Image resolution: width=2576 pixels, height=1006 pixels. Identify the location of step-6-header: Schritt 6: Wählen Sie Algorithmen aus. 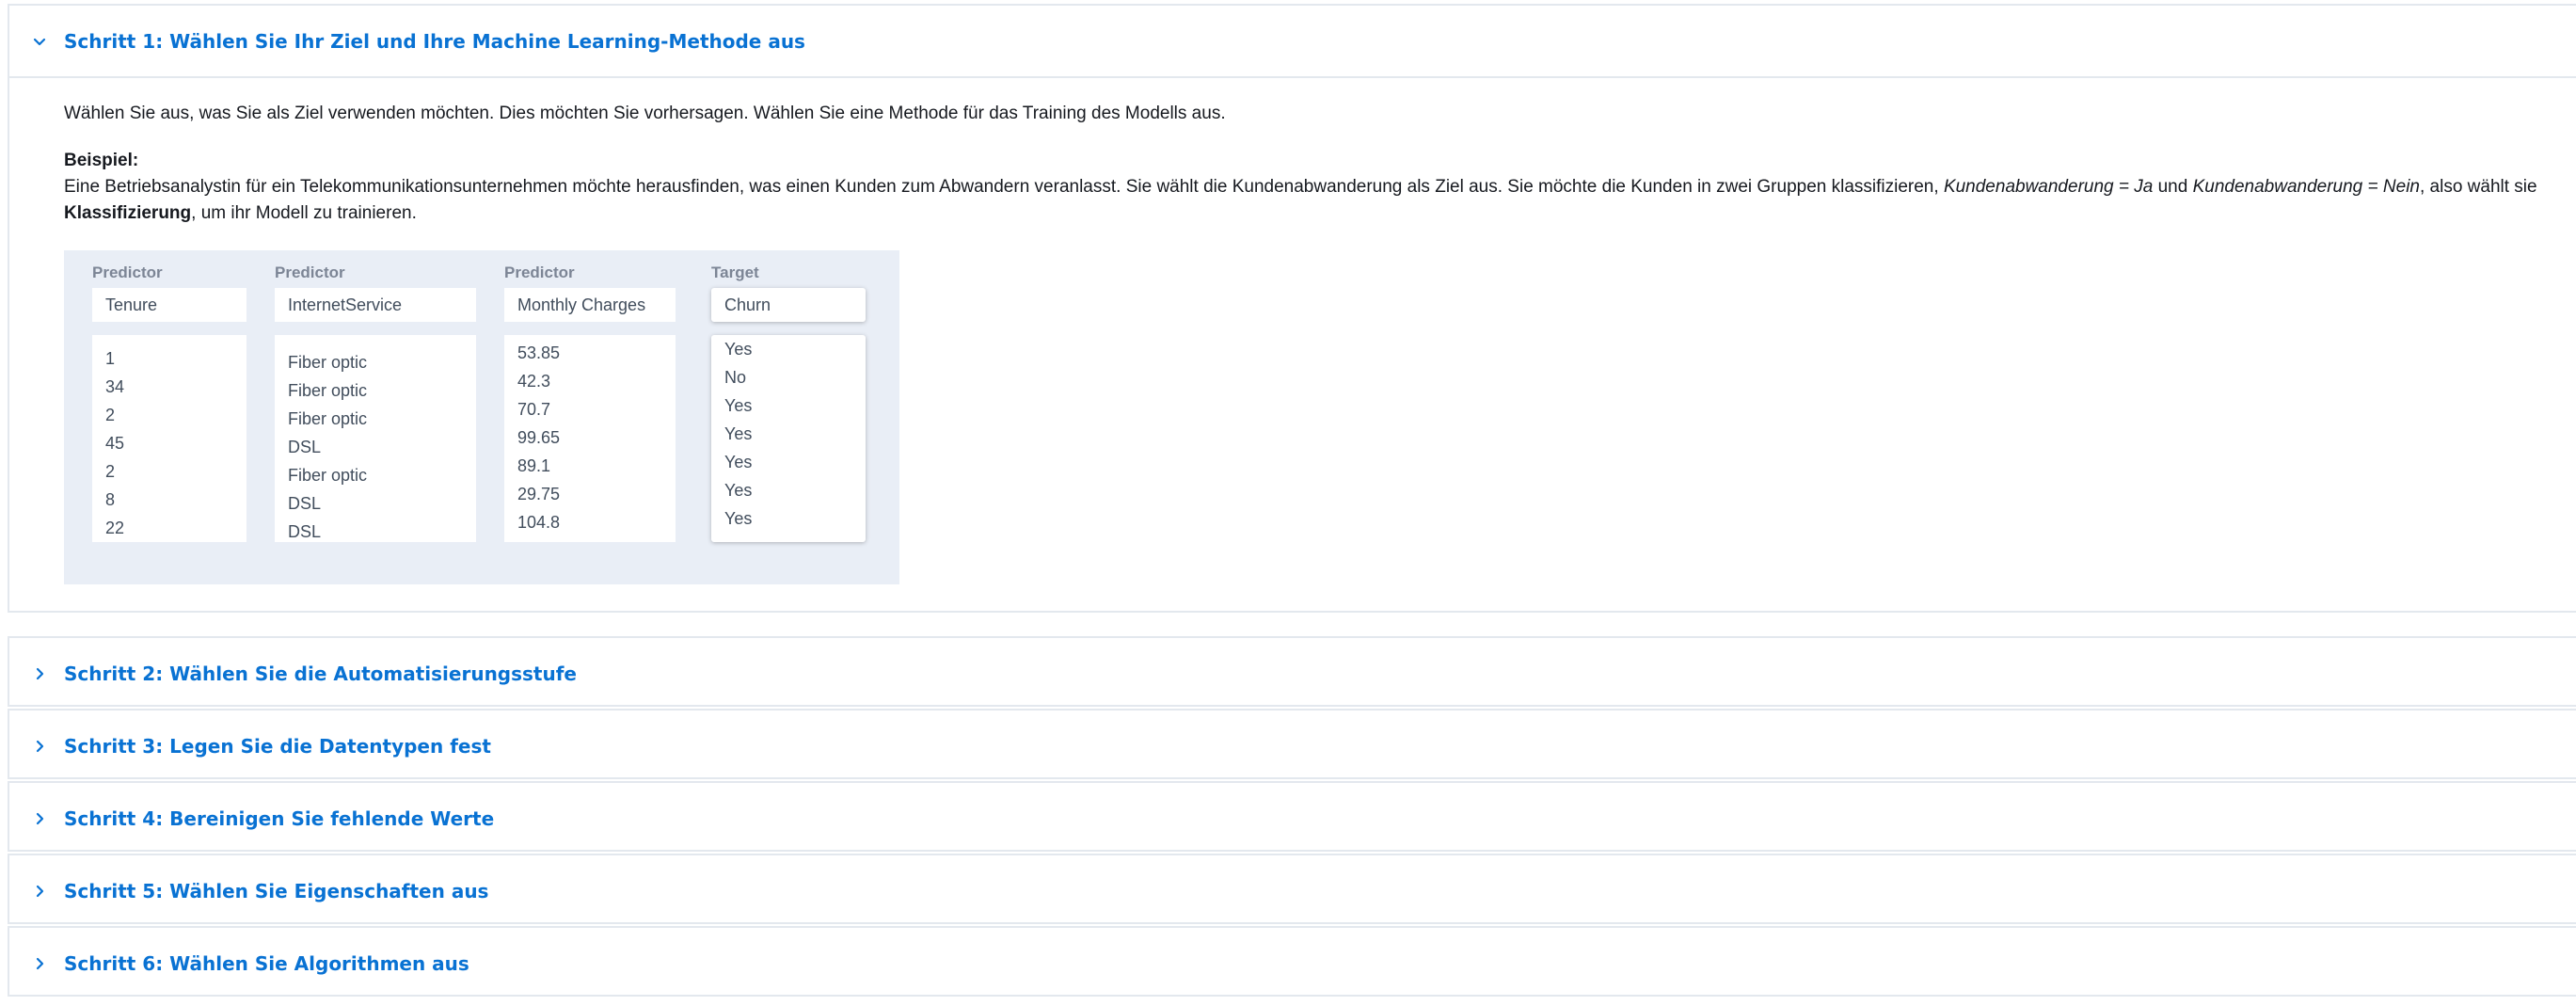
(1292, 963).